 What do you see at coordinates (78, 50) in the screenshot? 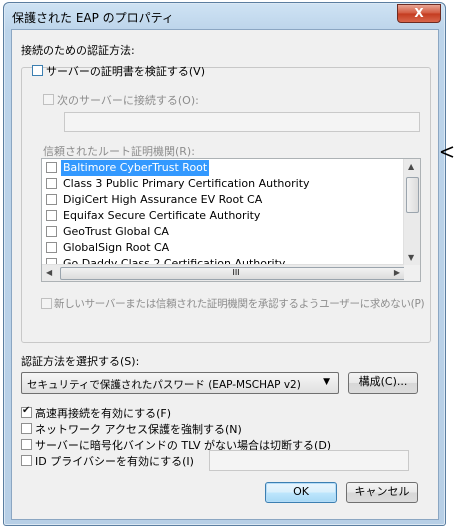
I see `auth-method-heading: 接続のための認証方法:` at bounding box center [78, 50].